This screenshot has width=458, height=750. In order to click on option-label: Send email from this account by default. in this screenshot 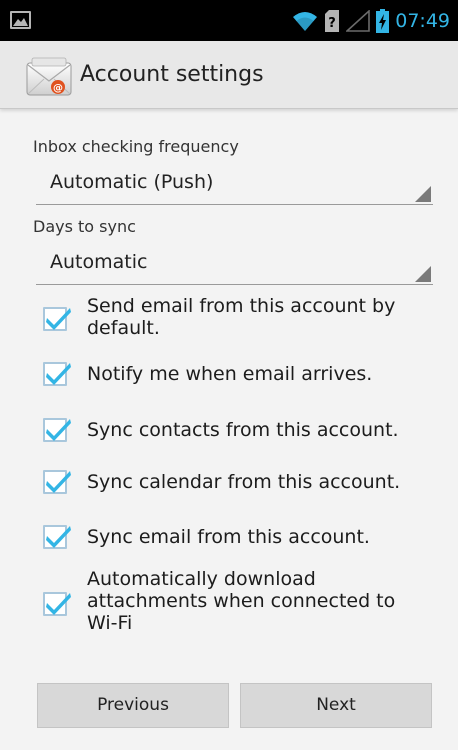, I will do `click(262, 317)`.